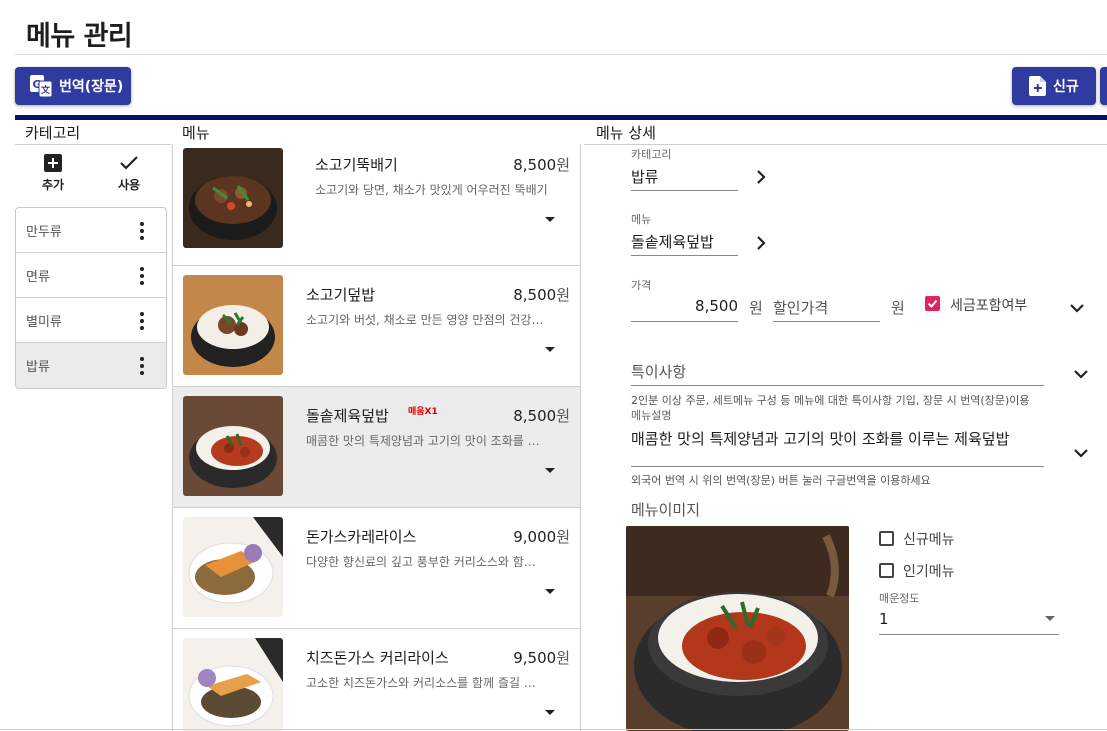 The width and height of the screenshot is (1107, 731). I want to click on menu-price: 9,500원, so click(541, 658).